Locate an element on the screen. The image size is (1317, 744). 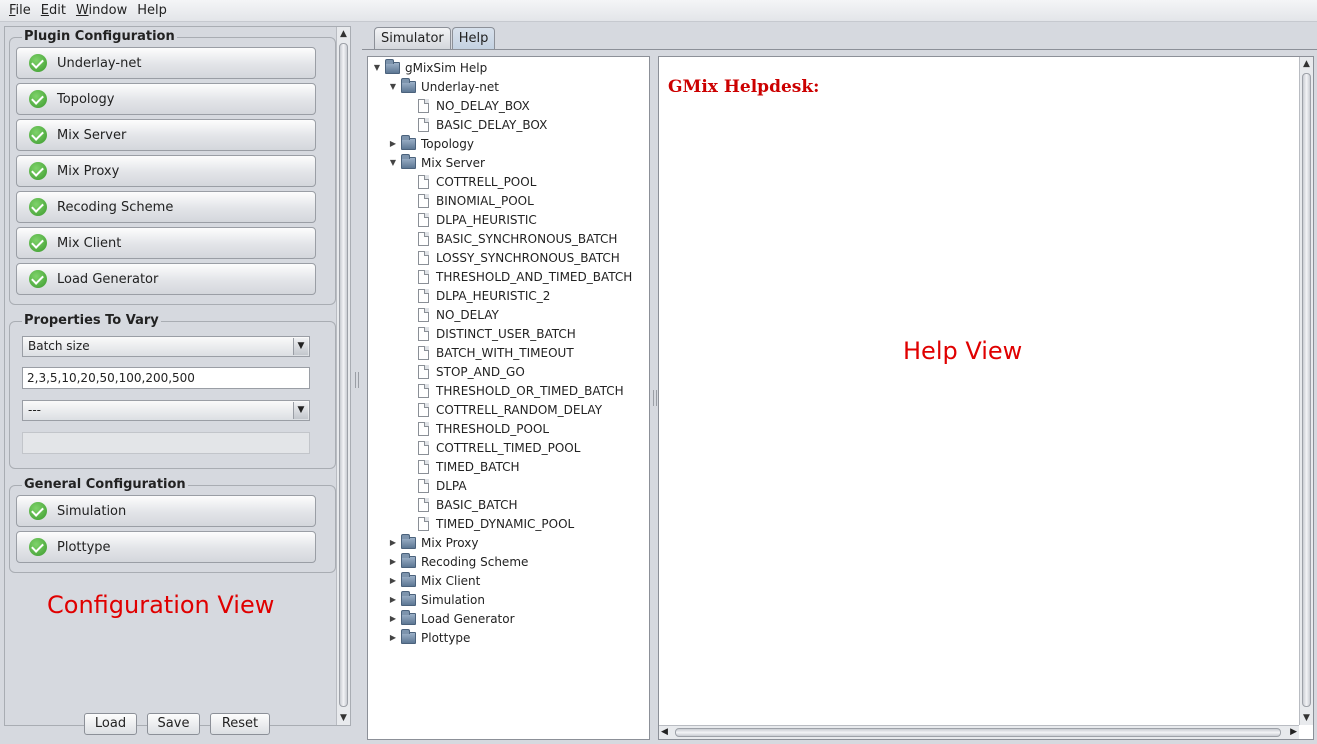
tree-node-mix-client: ▶ Mix Client is located at coordinates (434, 580).